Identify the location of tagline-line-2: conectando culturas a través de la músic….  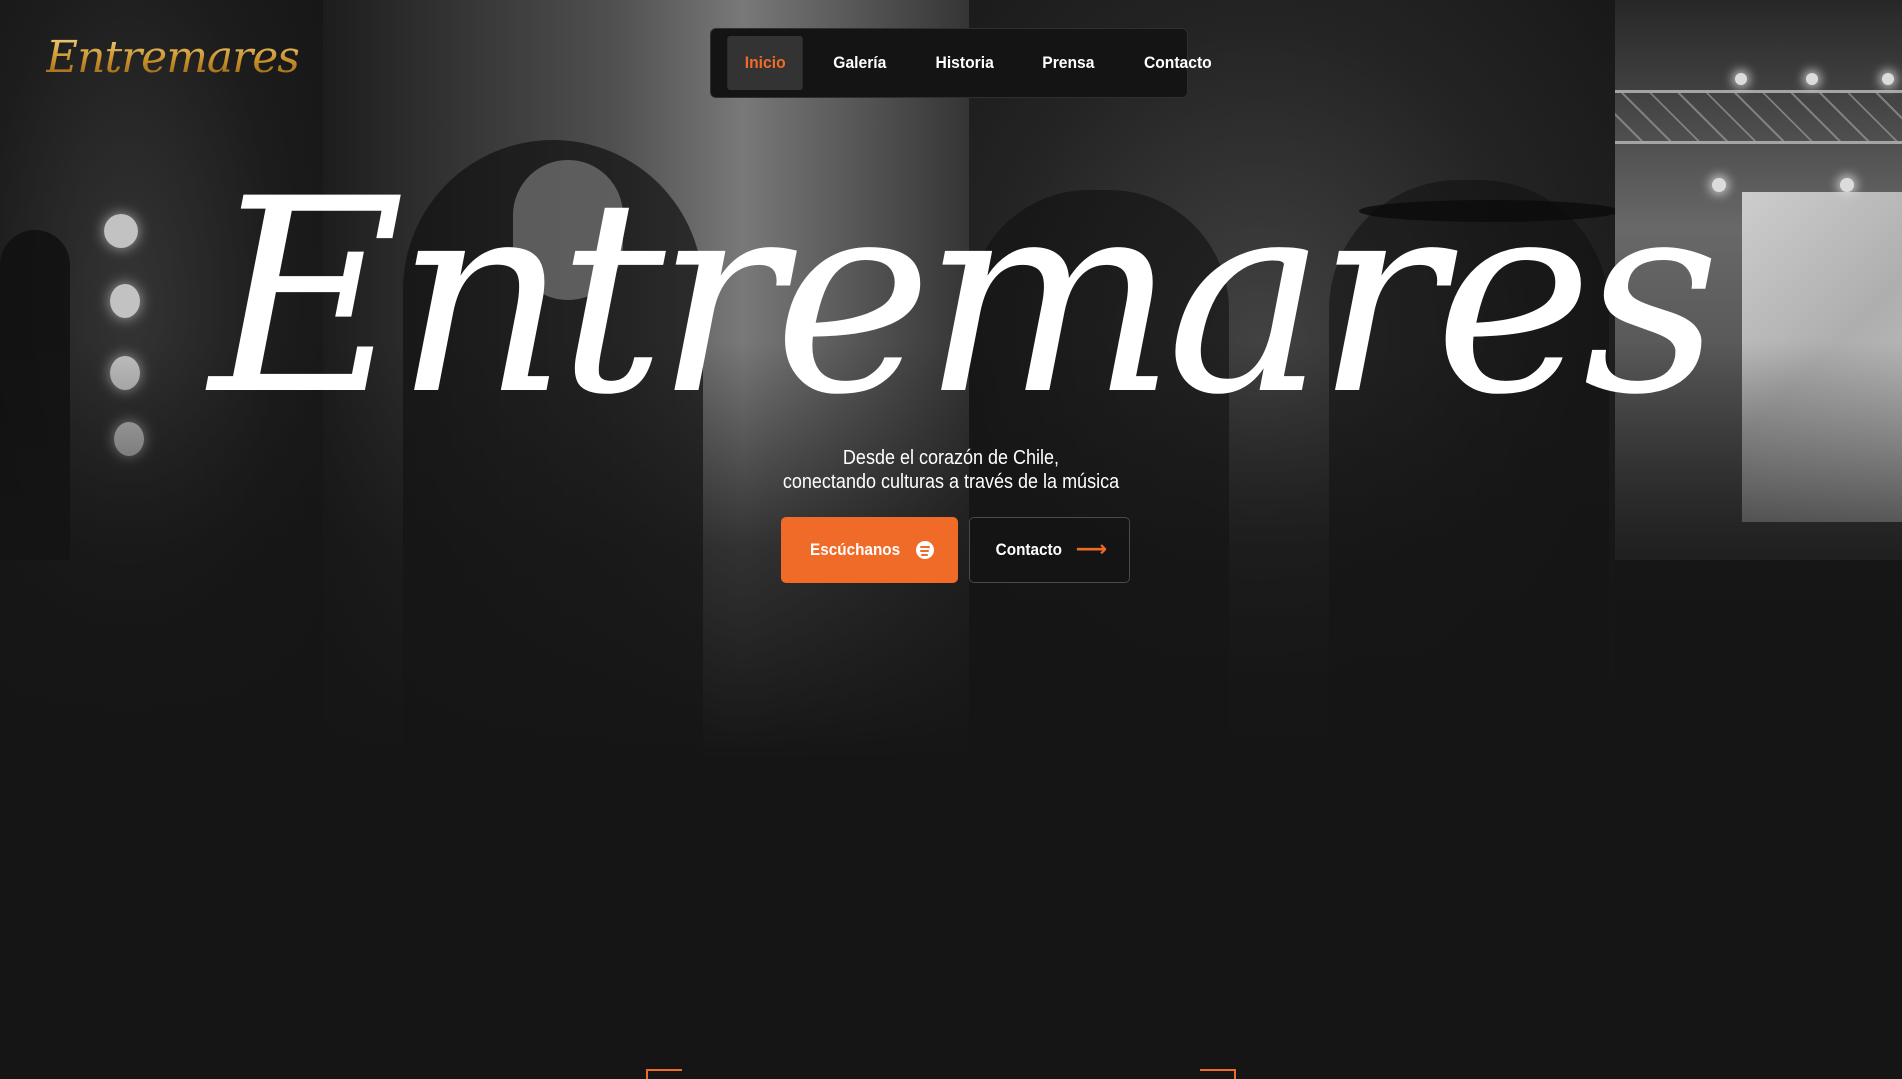
(951, 482).